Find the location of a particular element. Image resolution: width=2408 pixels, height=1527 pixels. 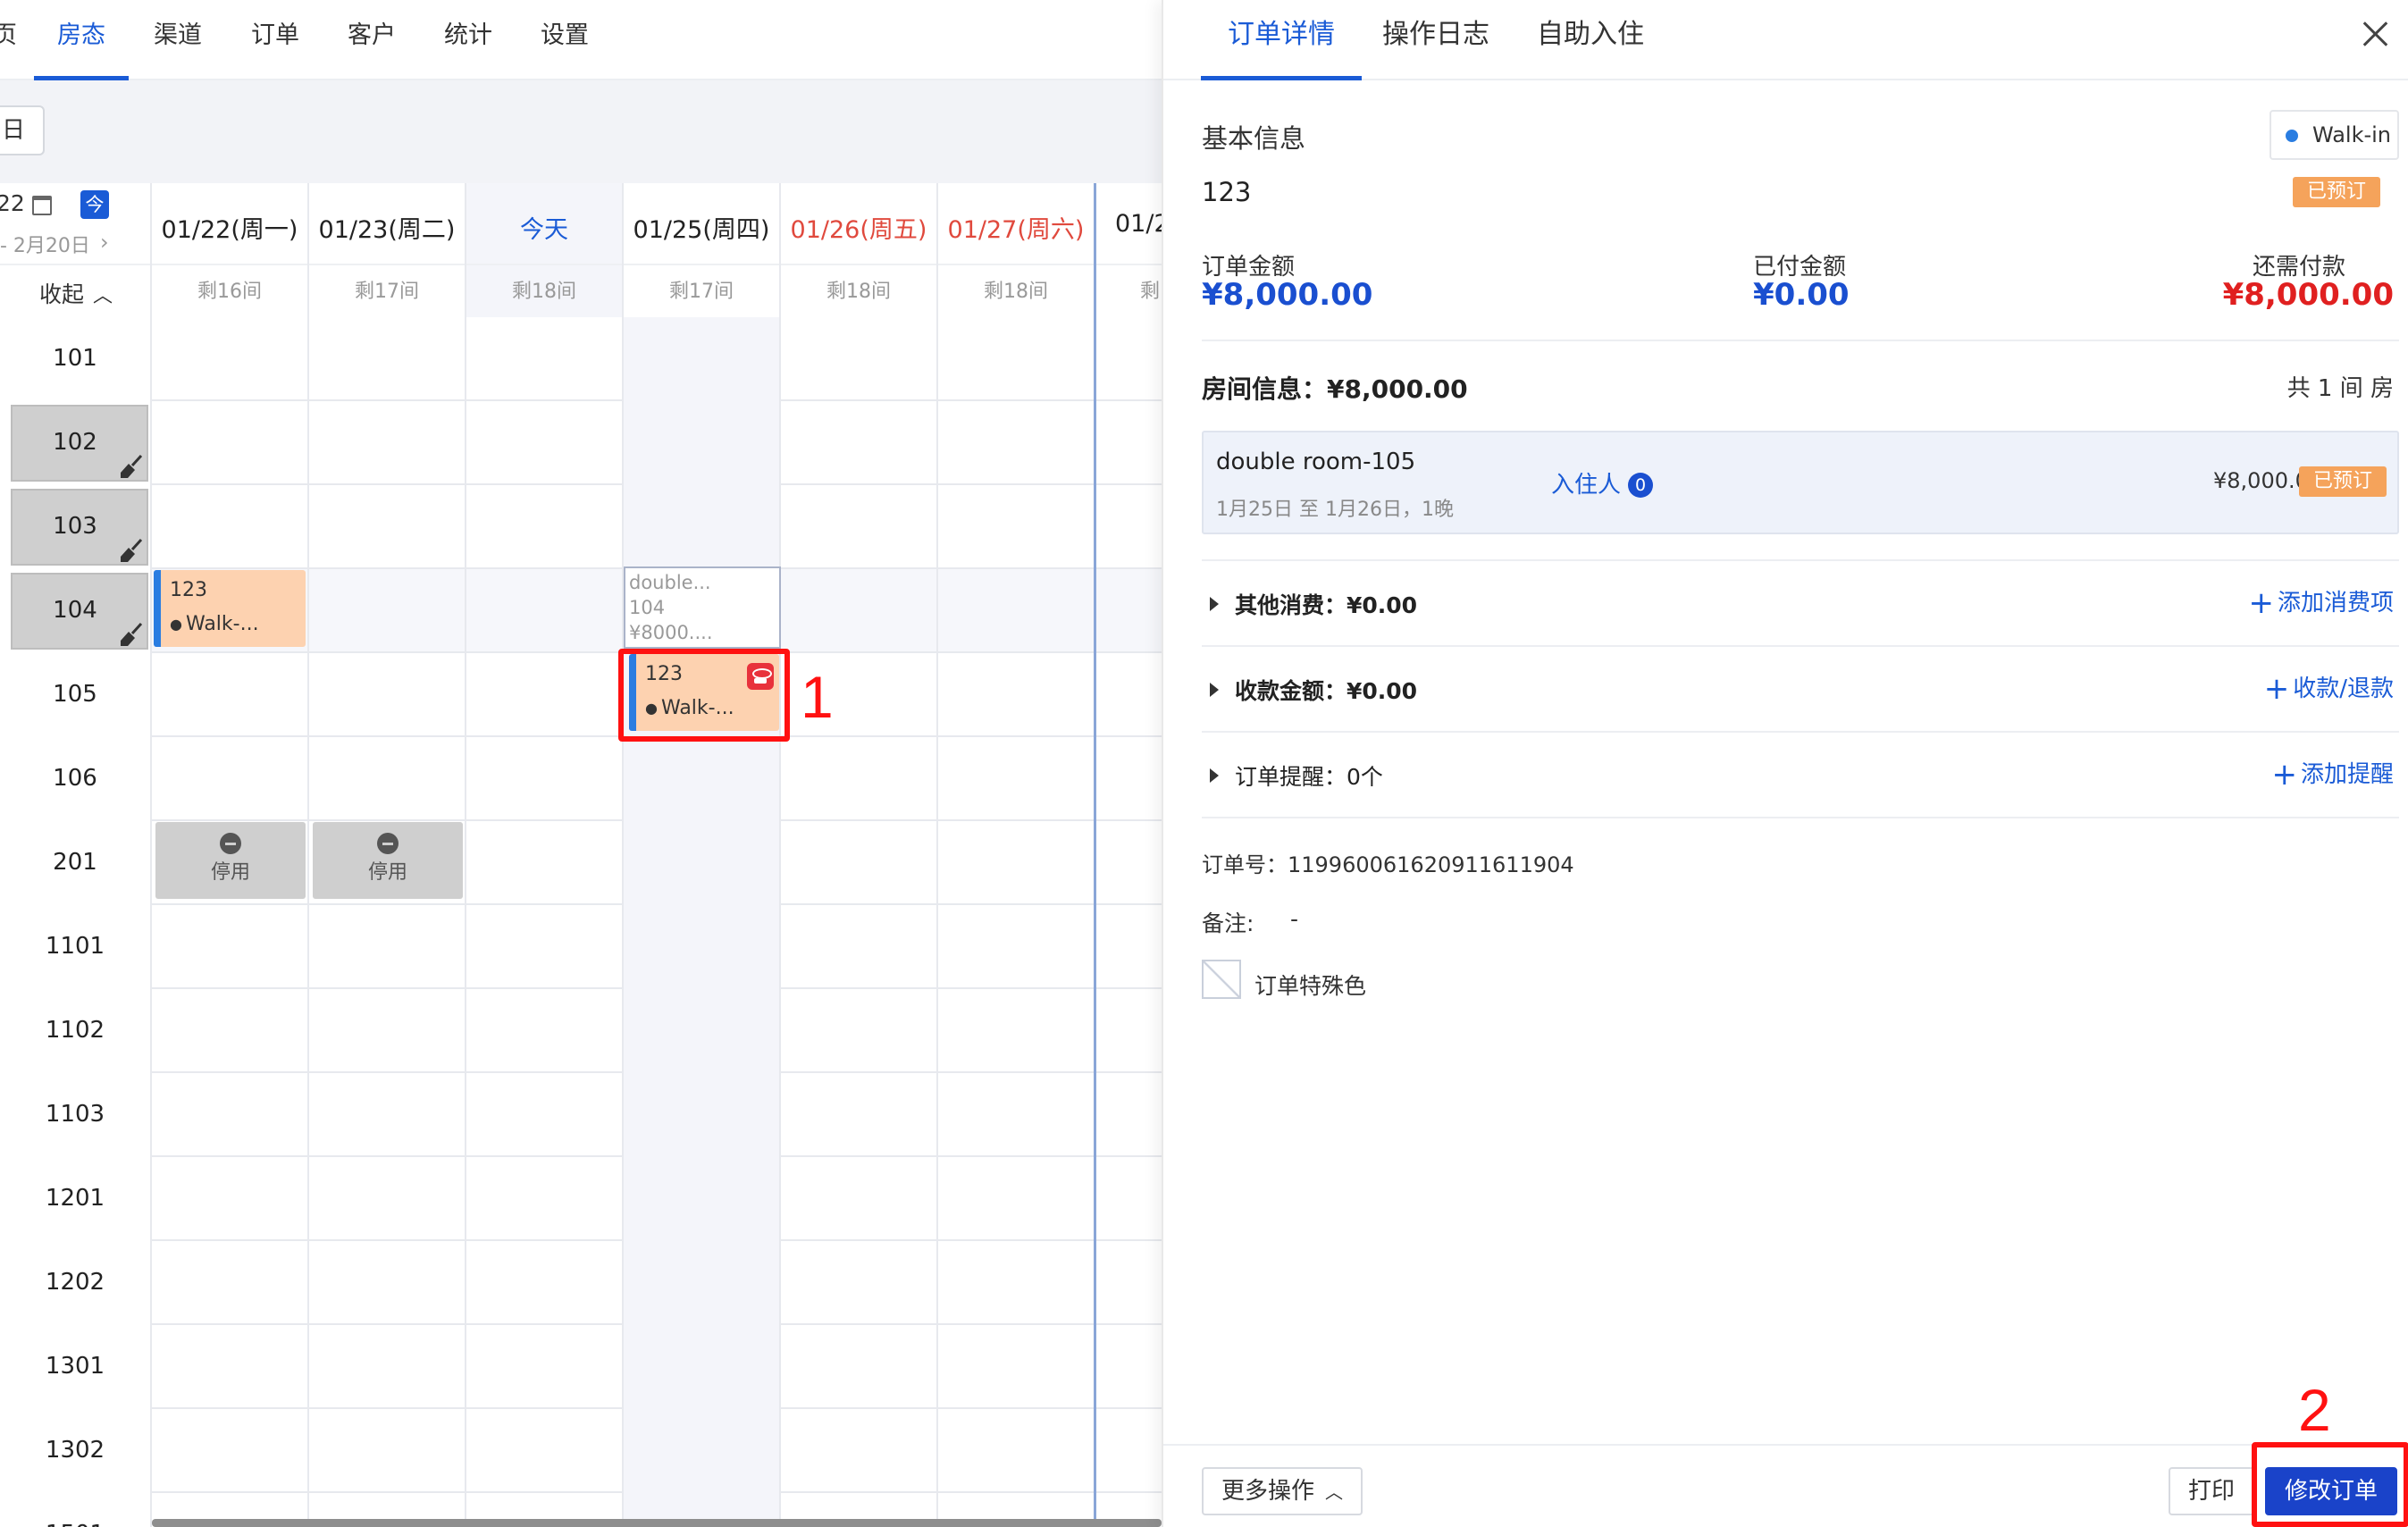

payment-refund-link: + 收款/退款 is located at coordinates (2329, 689).